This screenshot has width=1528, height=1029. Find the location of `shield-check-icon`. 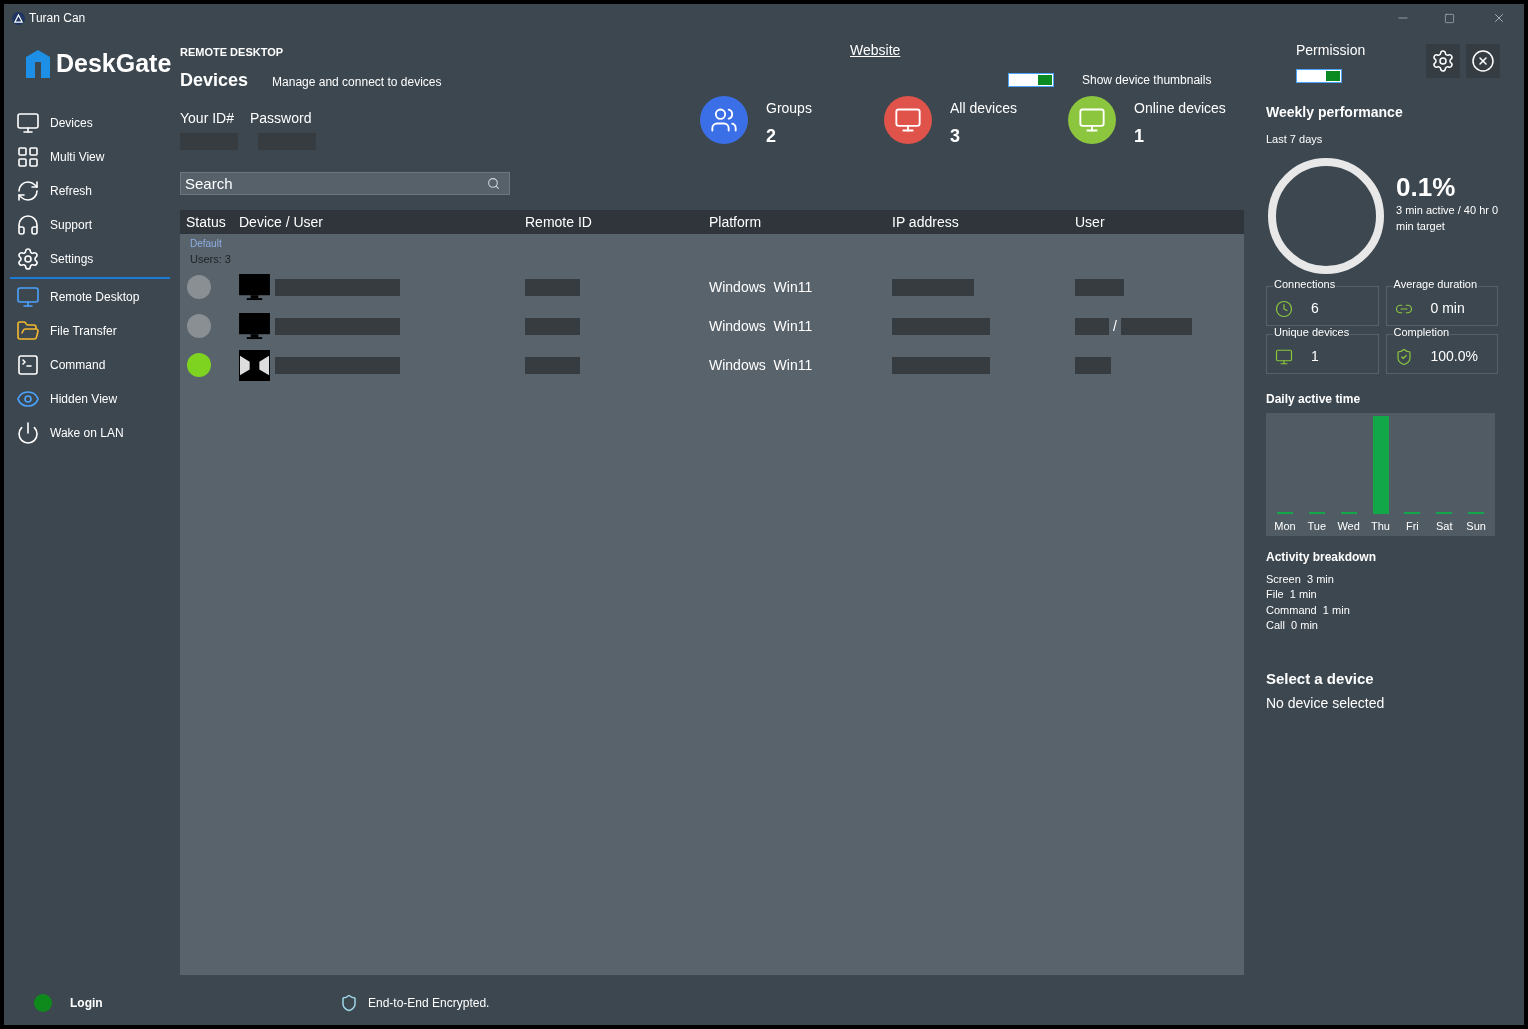

shield-check-icon is located at coordinates (1403, 356).